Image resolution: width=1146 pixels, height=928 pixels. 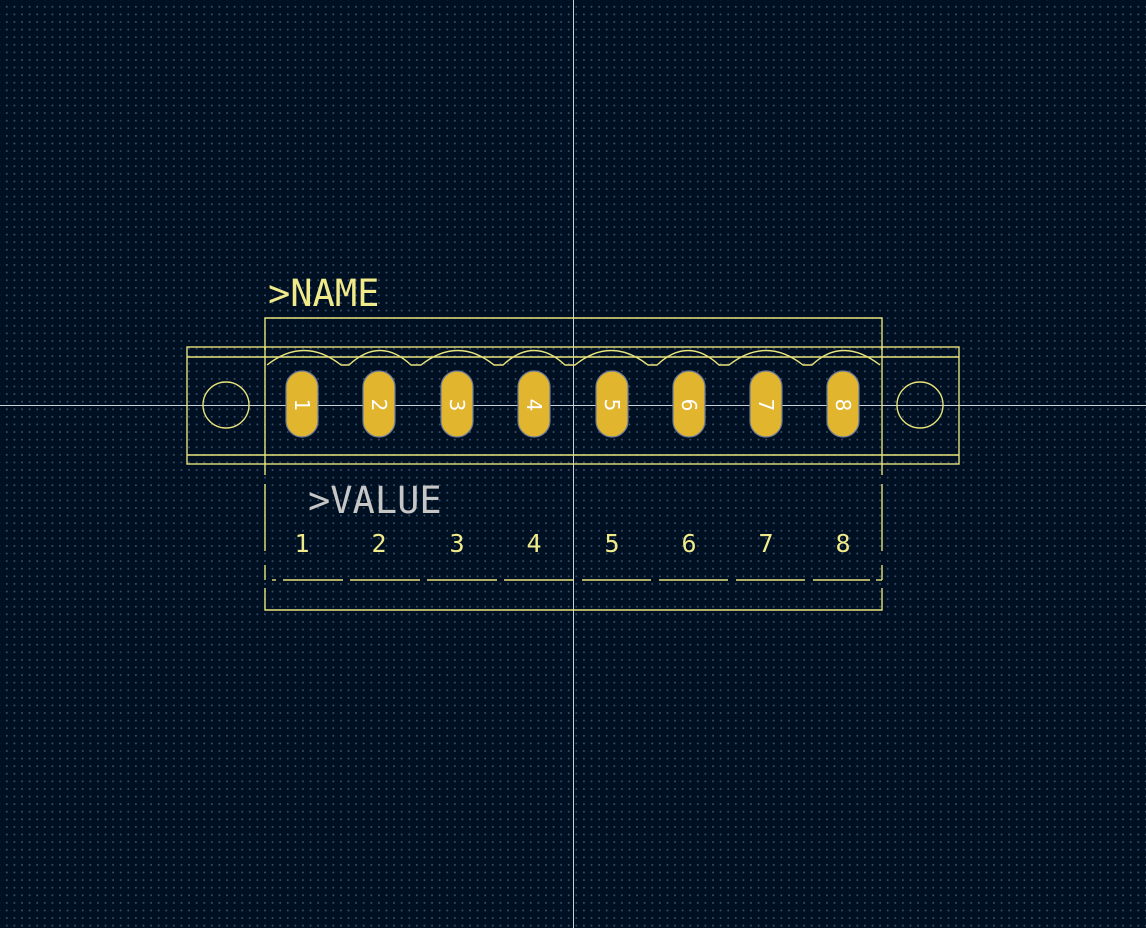 I want to click on pad-5: 5, so click(x=612, y=404).